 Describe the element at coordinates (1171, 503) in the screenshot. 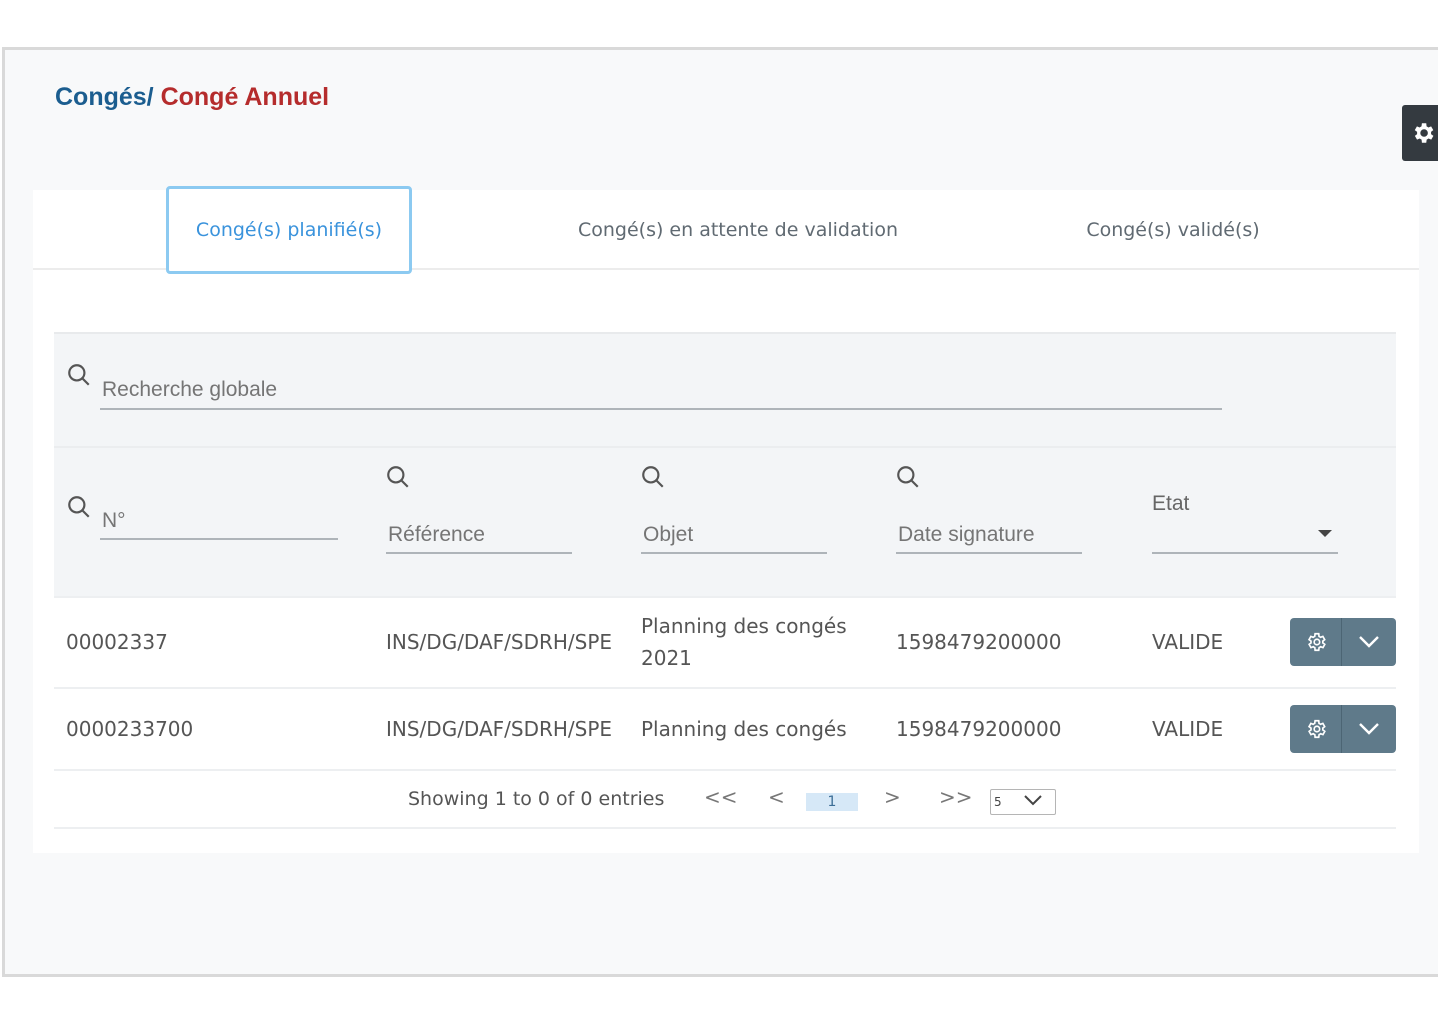

I see `filter-state-label: Etat` at that location.